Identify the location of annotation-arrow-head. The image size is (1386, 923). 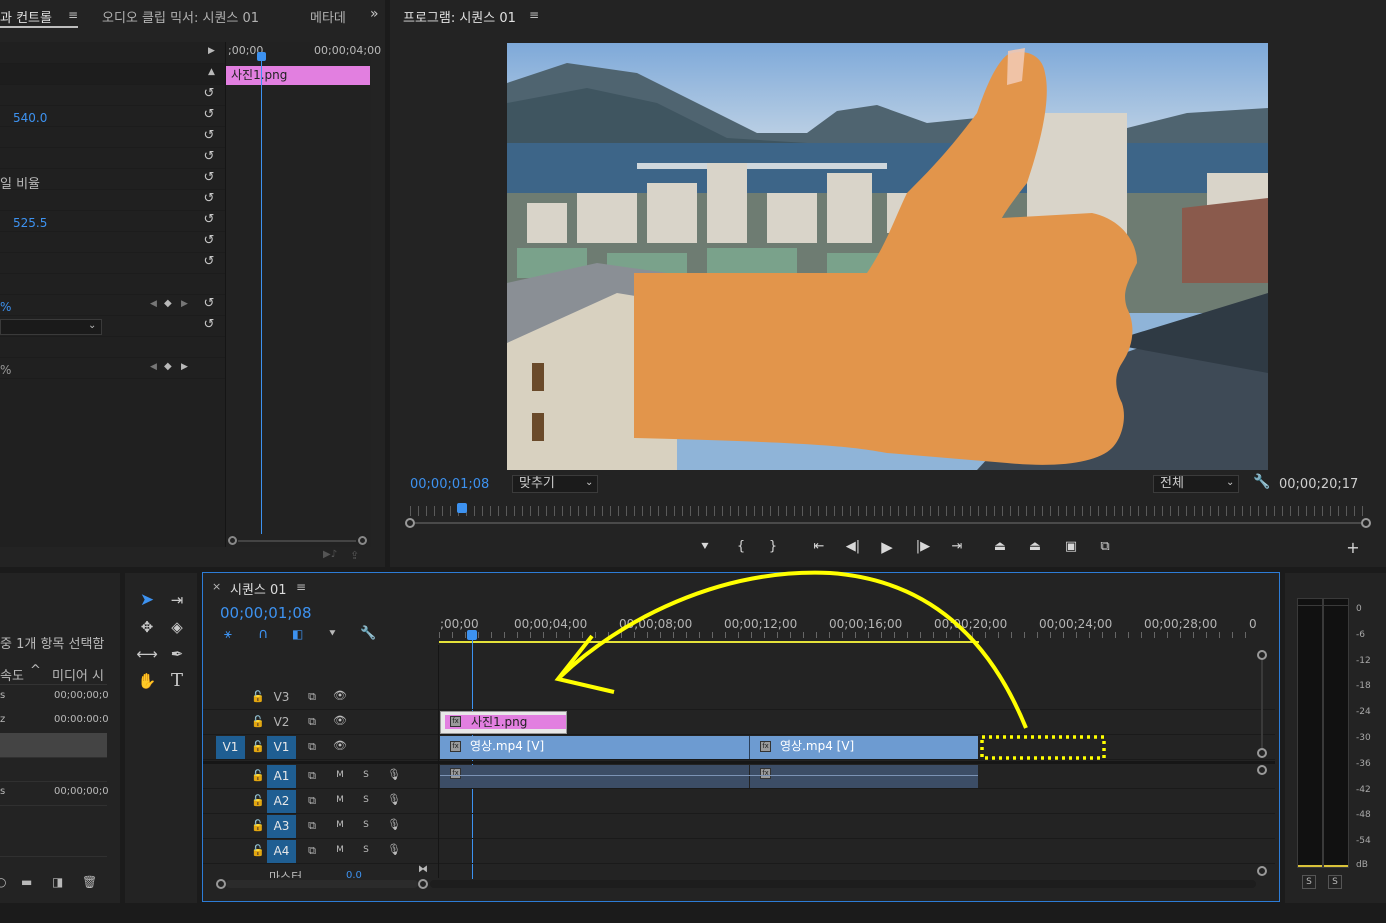
(584, 664).